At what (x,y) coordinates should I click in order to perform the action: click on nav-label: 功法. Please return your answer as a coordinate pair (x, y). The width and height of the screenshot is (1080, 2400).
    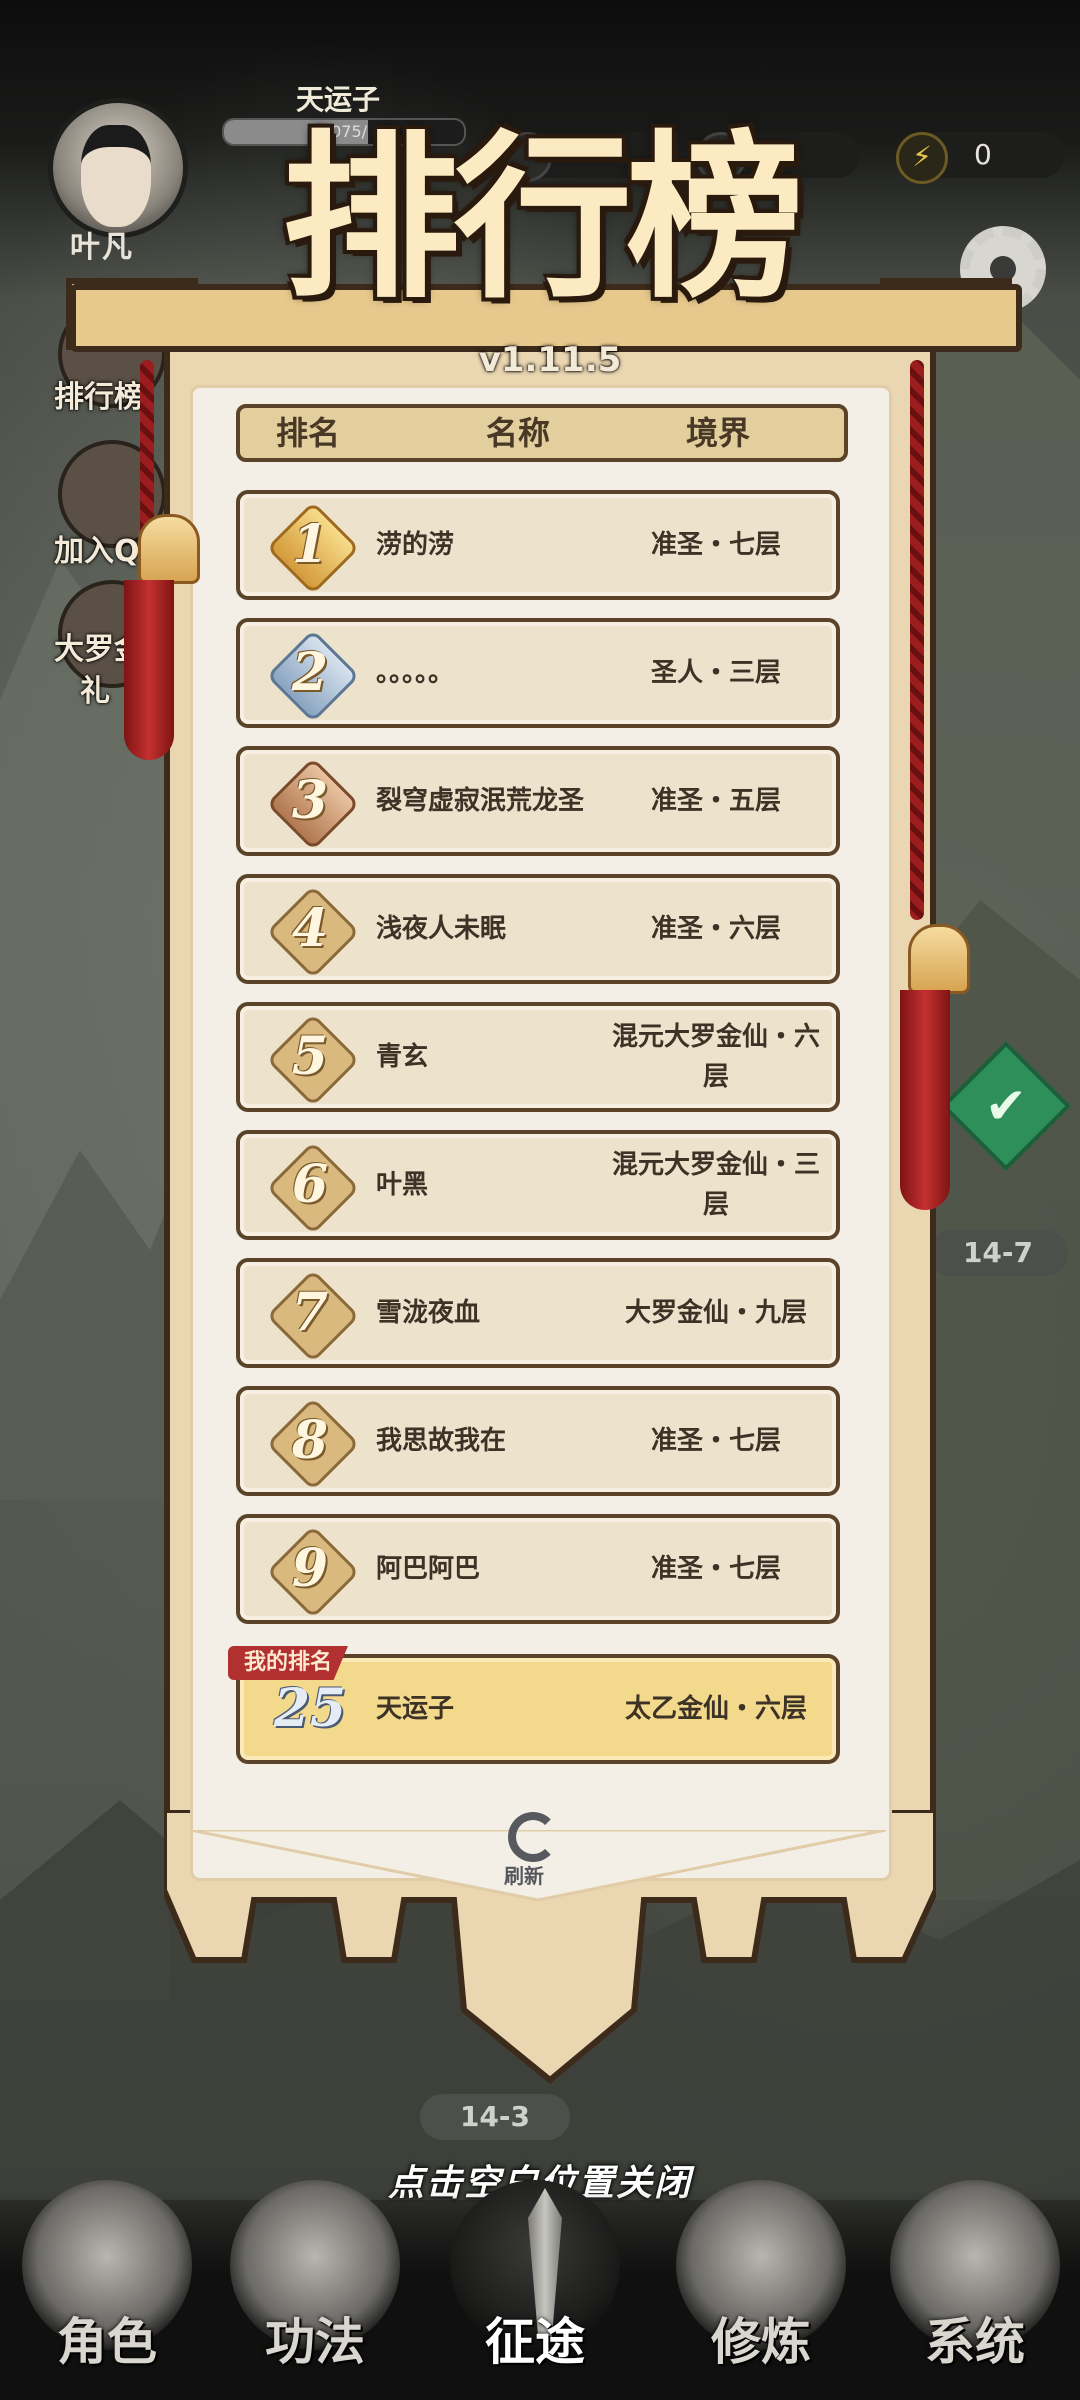
    Looking at the image, I should click on (315, 2341).